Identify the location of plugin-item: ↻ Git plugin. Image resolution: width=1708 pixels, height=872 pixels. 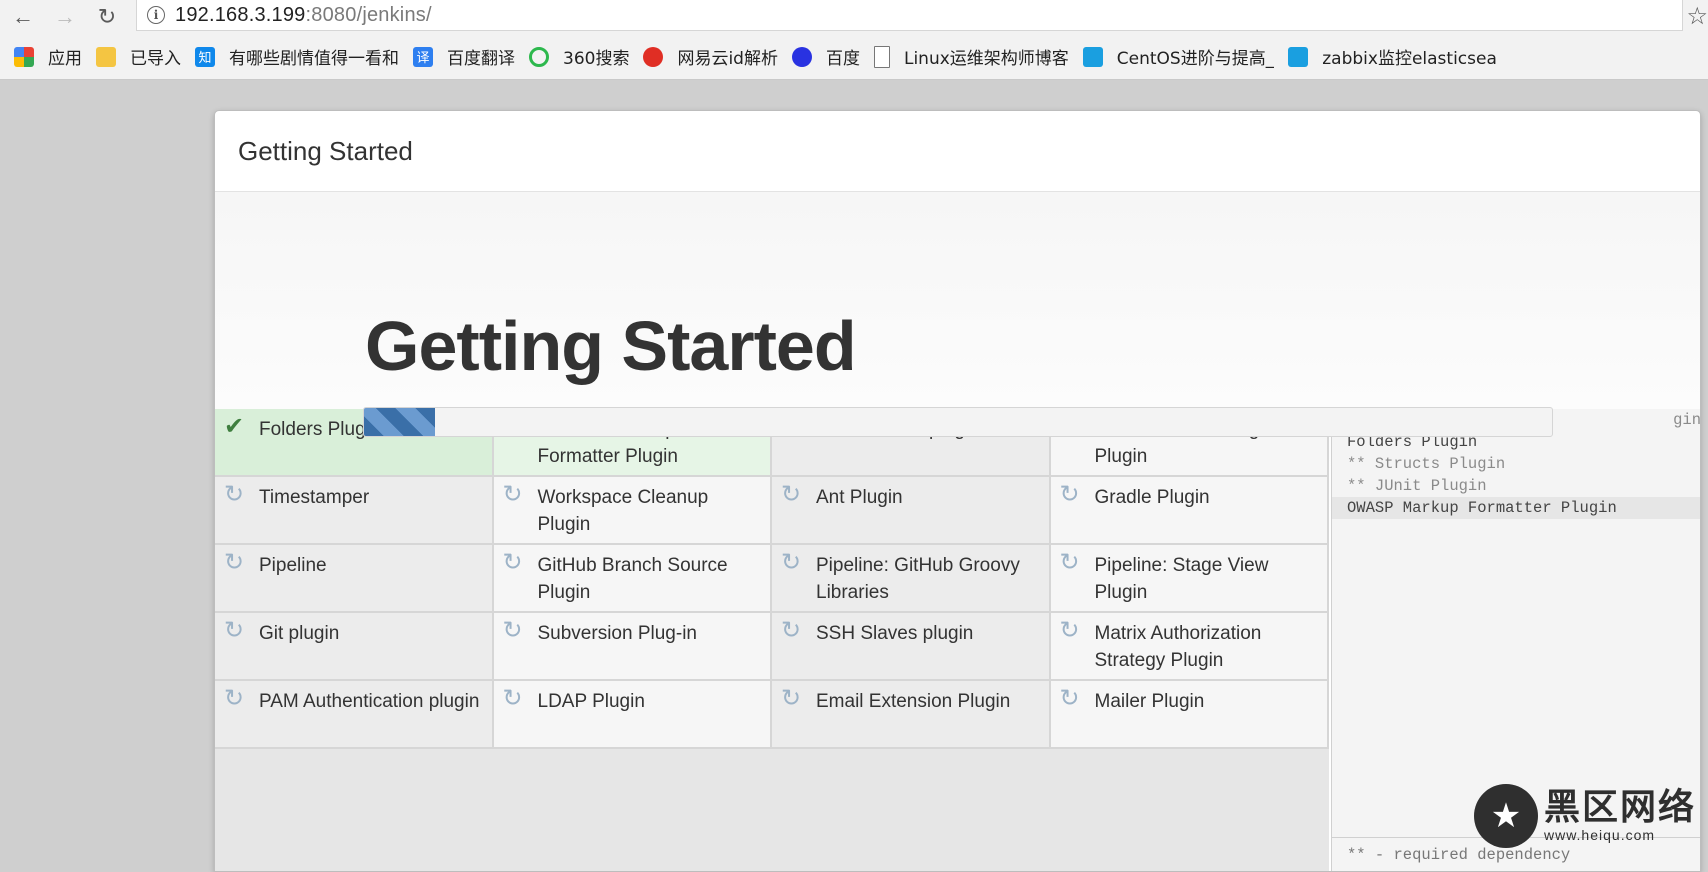
(354, 647).